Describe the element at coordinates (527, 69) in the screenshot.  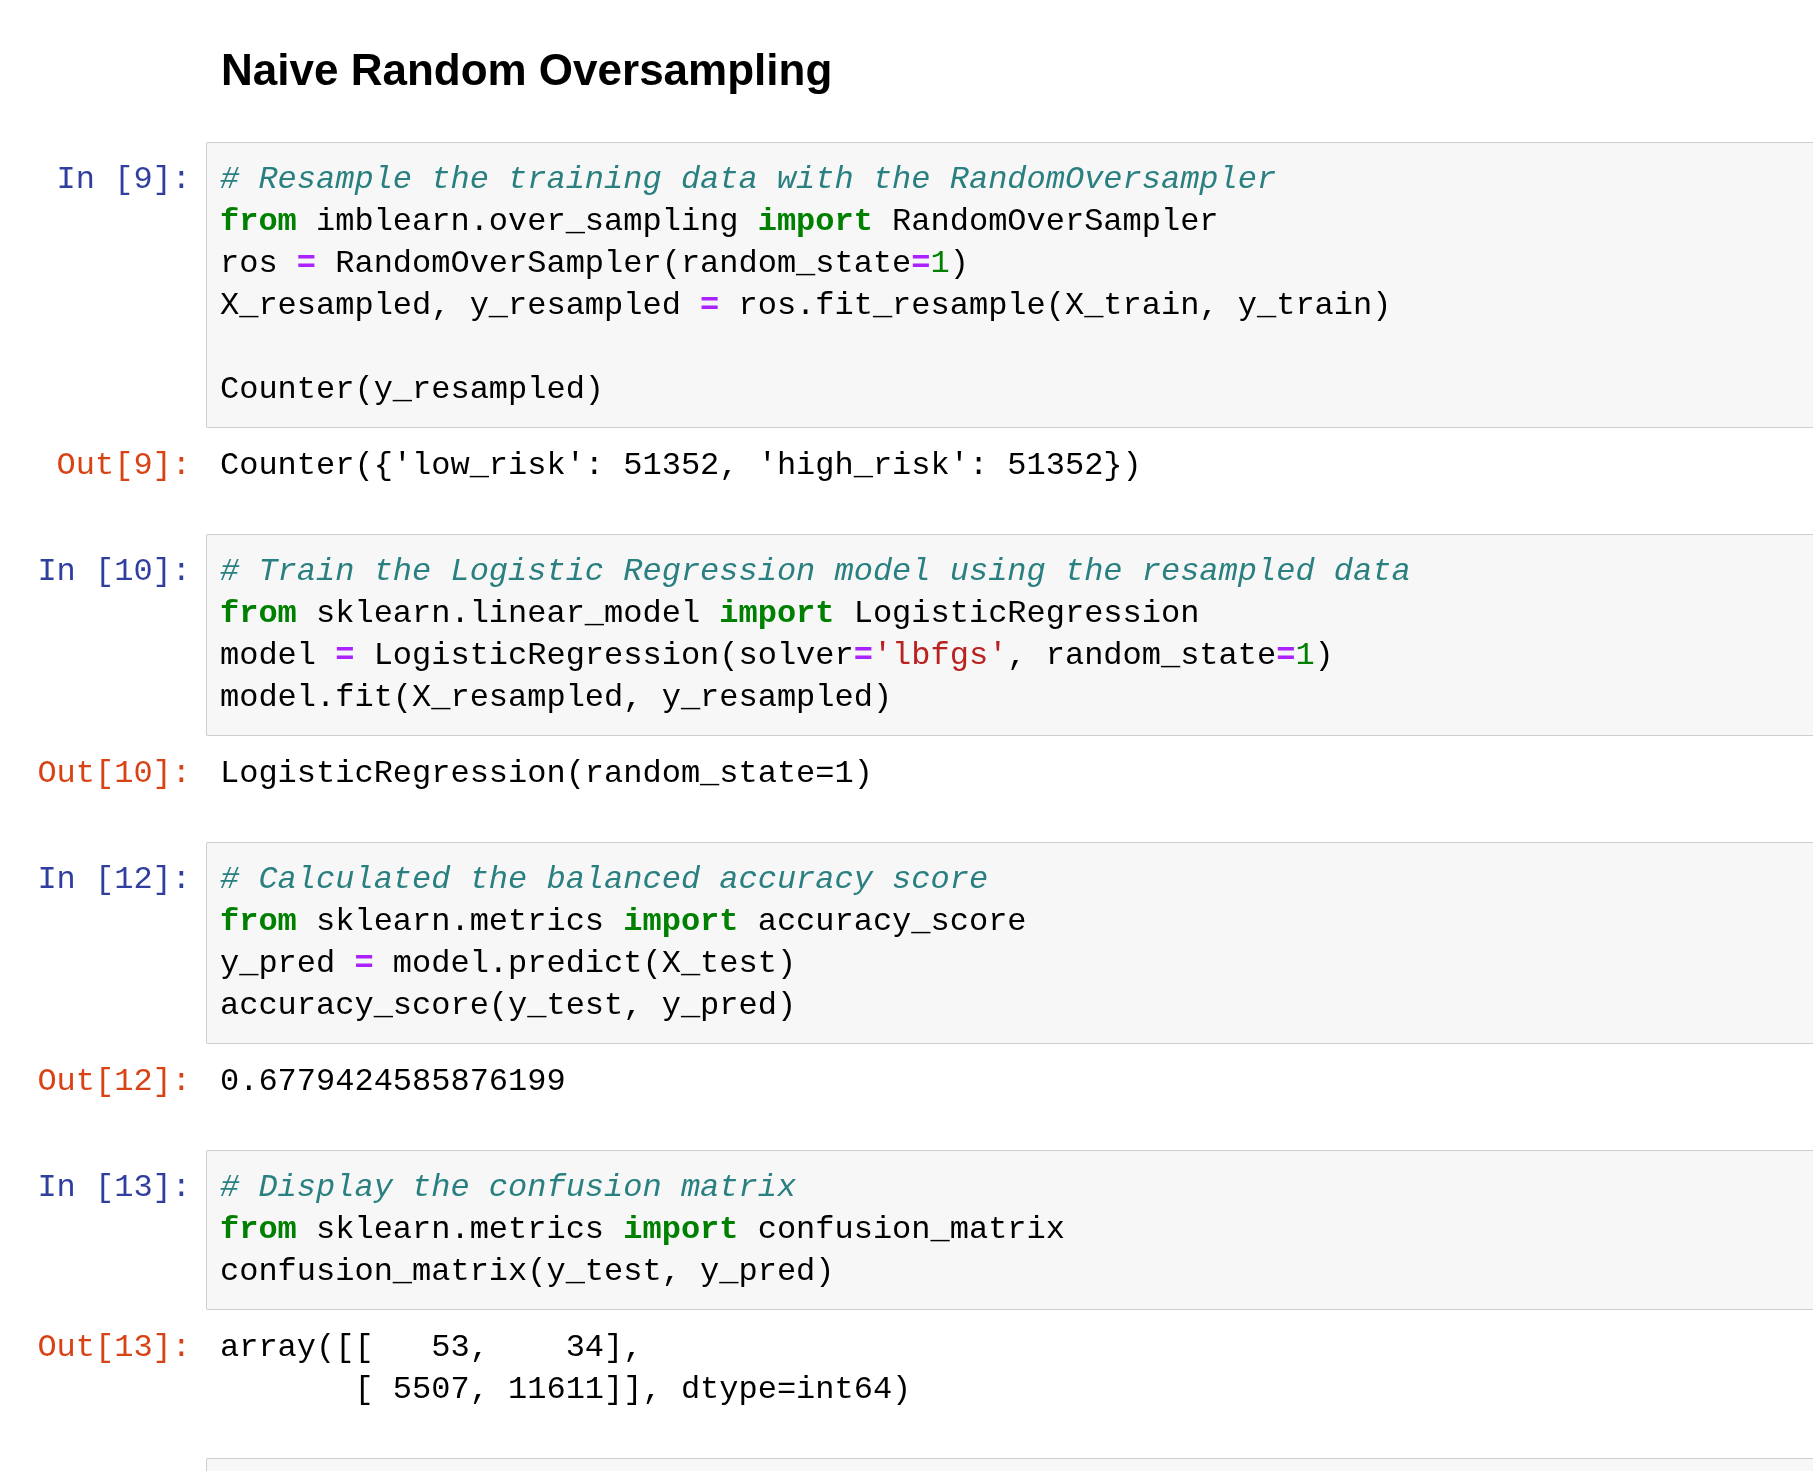
I see `section-heading: Naive Random Oversampling` at that location.